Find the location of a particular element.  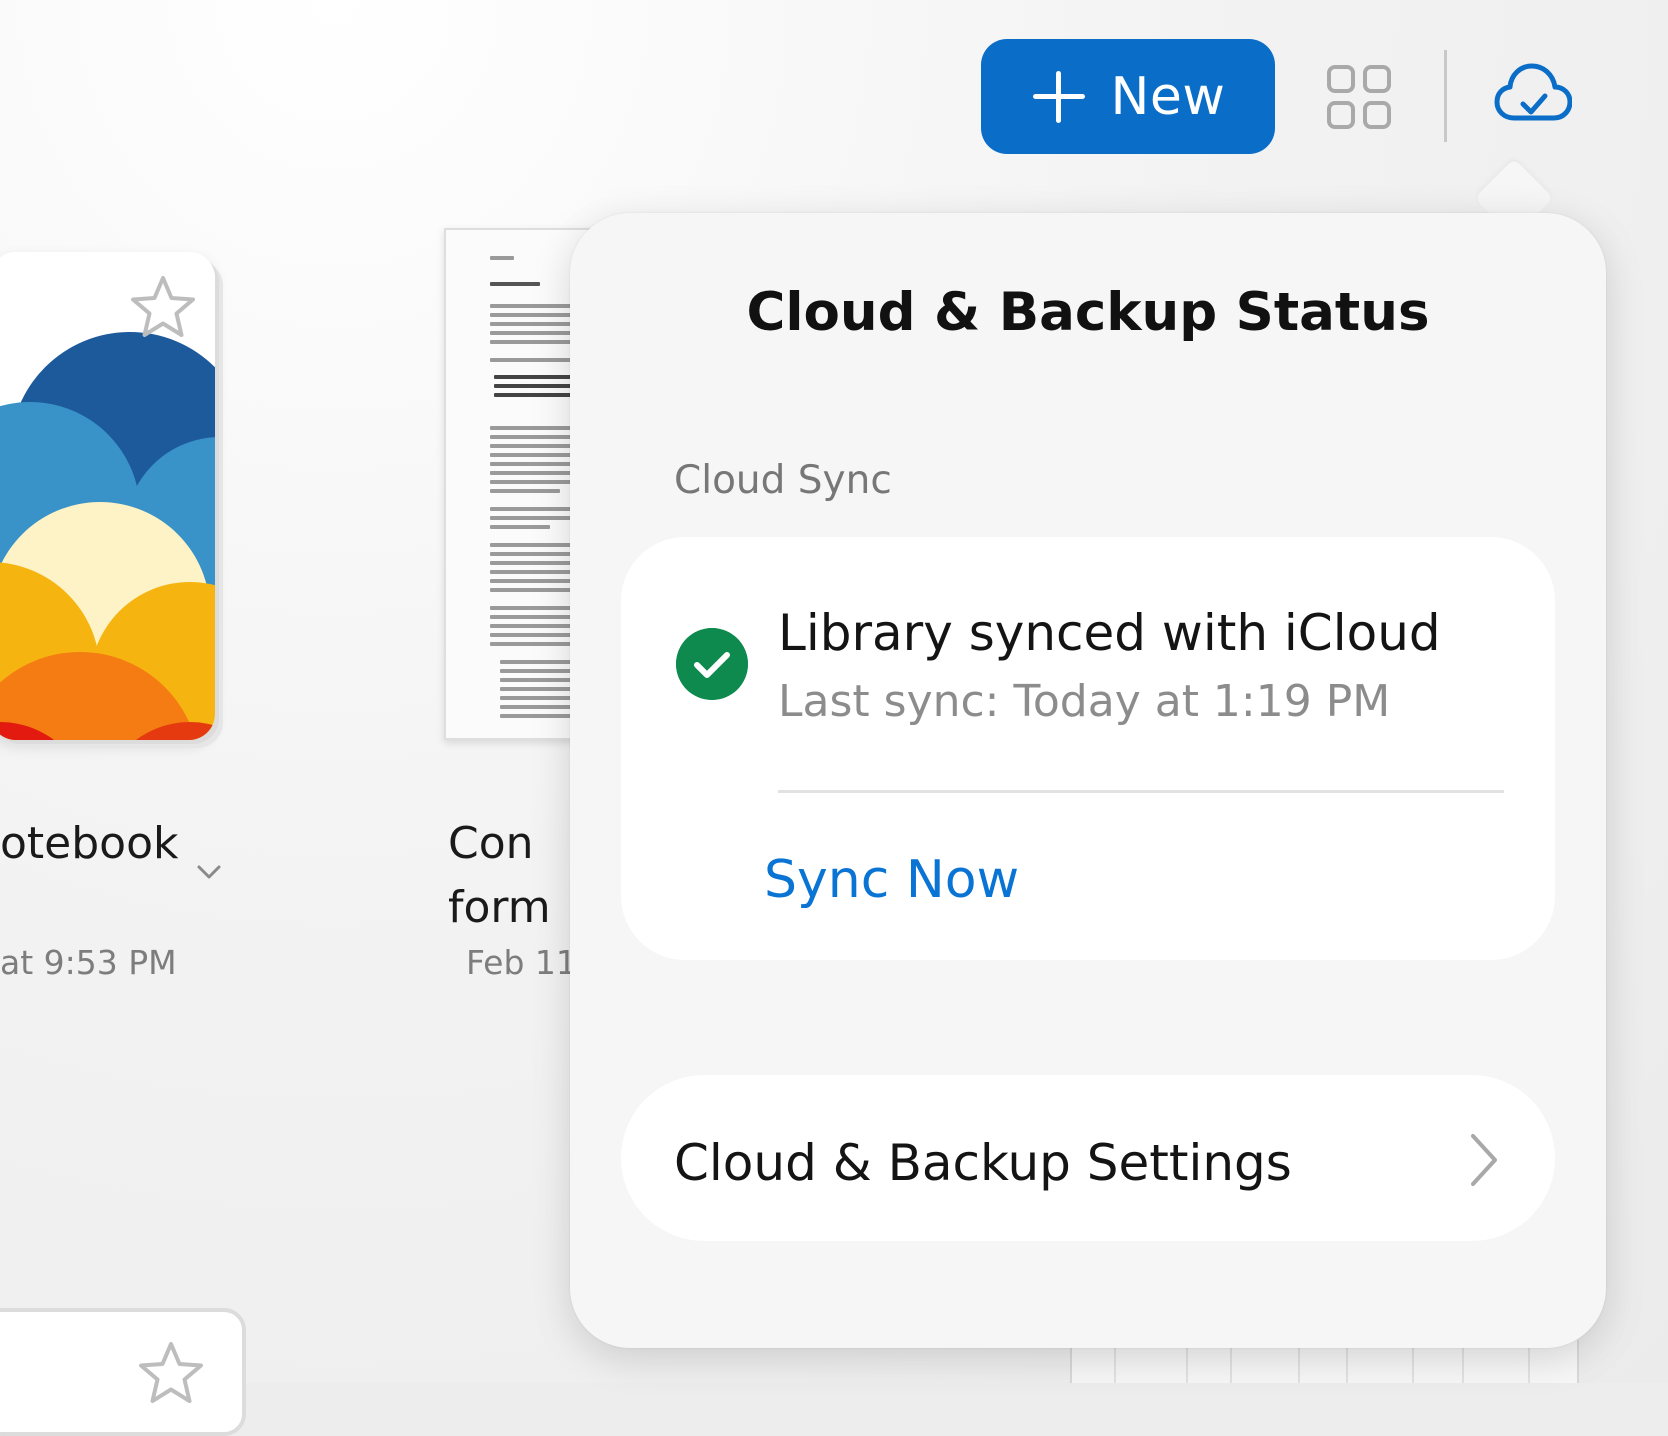

section-label-cloud-sync: Cloud Sync is located at coordinates (783, 480).